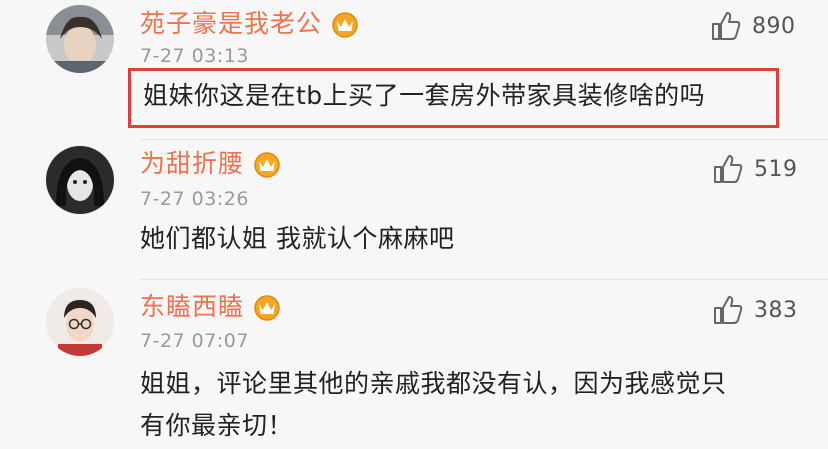 The image size is (828, 449). What do you see at coordinates (776, 310) in the screenshot?
I see `like-count: 383` at bounding box center [776, 310].